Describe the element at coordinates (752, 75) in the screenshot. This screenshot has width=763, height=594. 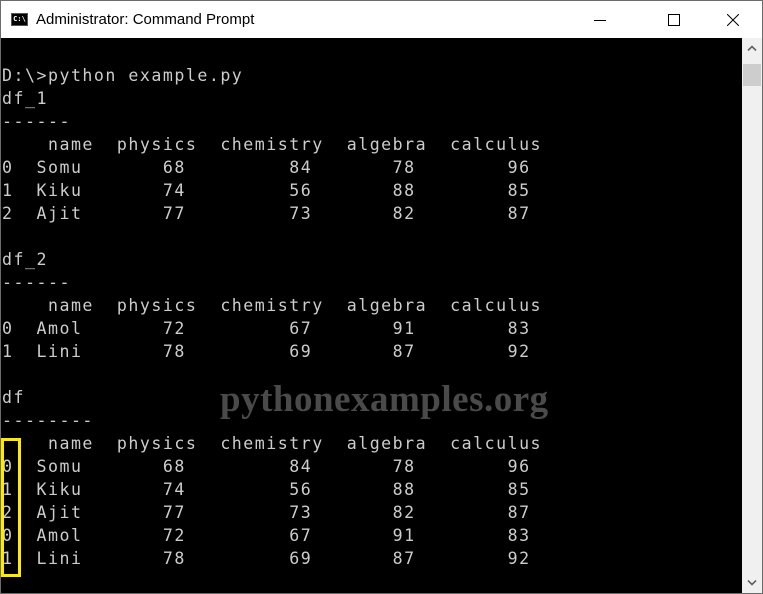
I see `scroll-thumb` at that location.